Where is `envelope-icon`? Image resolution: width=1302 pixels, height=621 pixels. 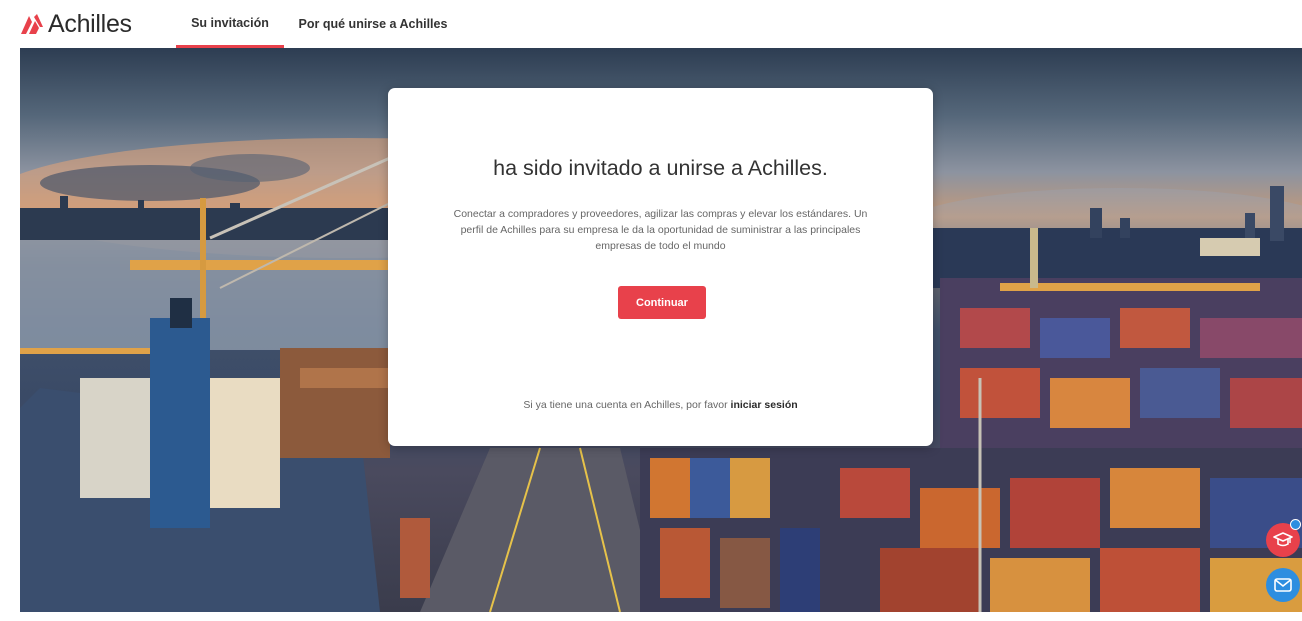 envelope-icon is located at coordinates (1283, 585).